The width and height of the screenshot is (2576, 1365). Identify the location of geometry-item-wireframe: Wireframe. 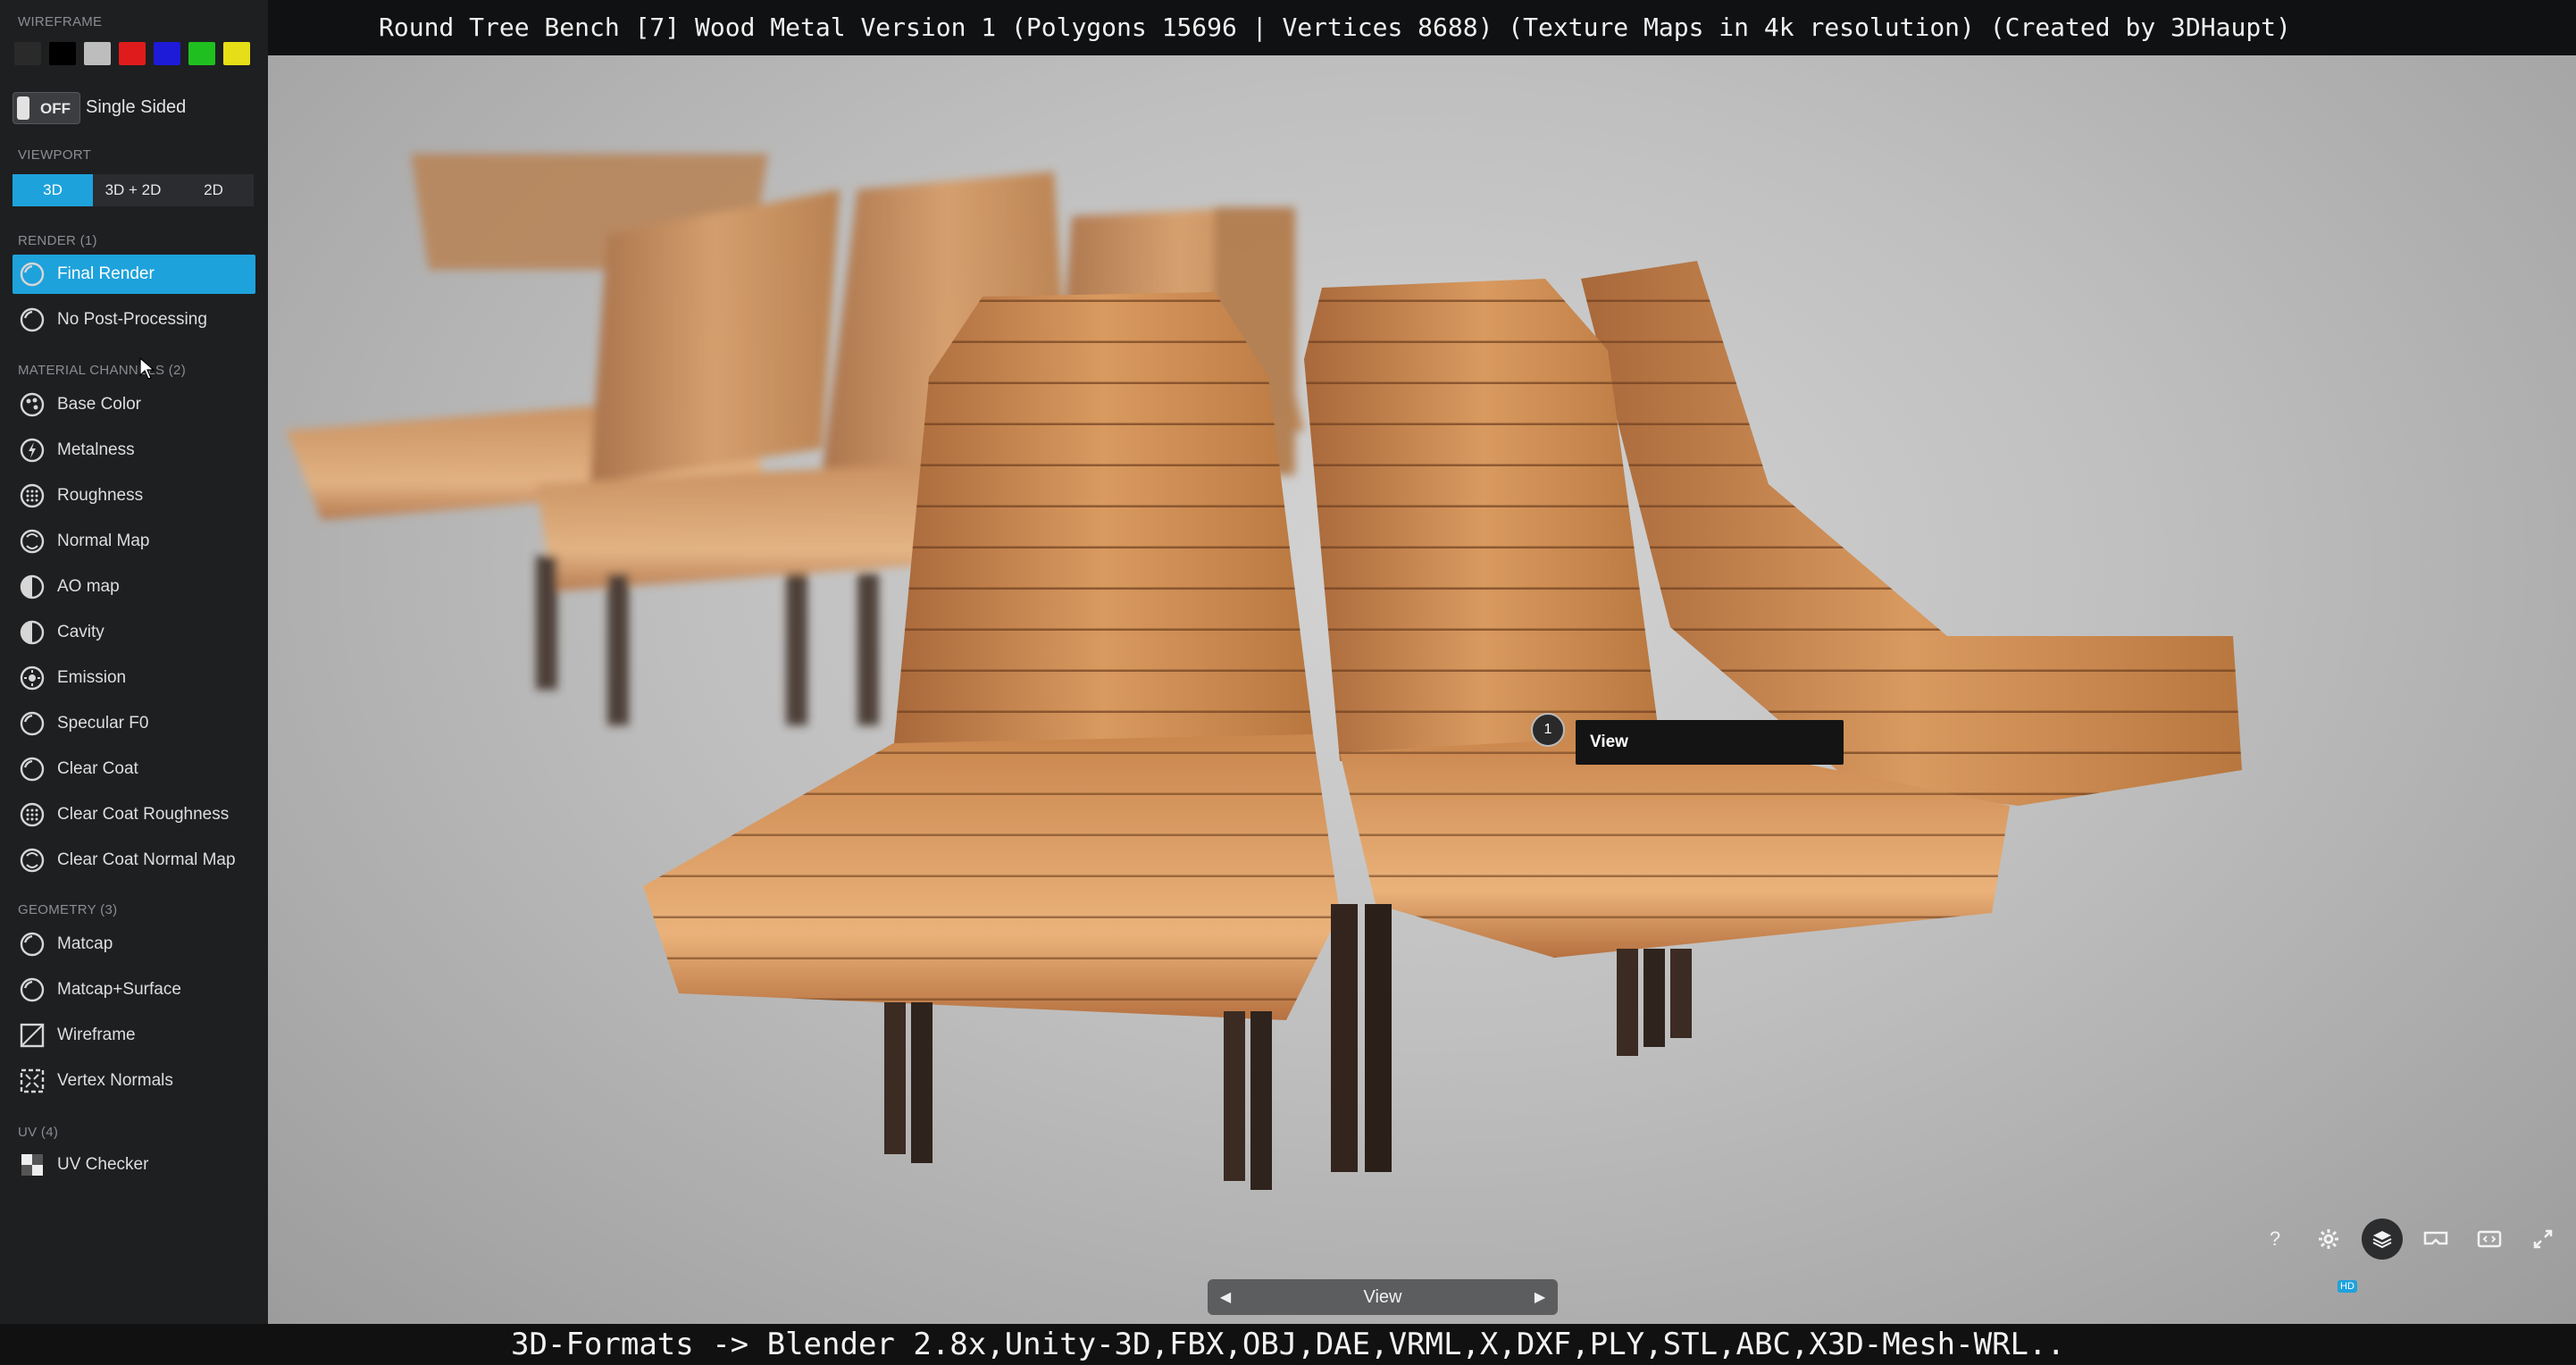
(134, 1035).